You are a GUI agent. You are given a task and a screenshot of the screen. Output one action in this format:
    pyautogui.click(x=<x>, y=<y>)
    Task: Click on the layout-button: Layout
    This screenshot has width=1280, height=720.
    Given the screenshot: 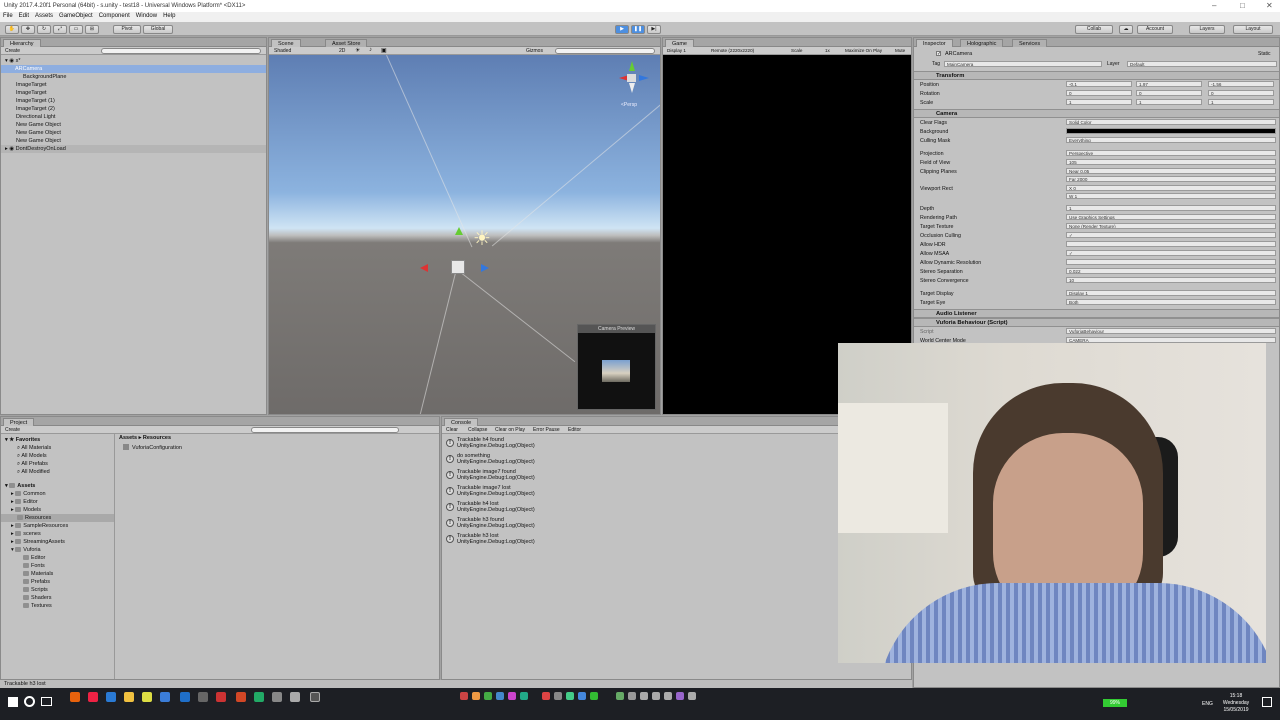 What is the action you would take?
    pyautogui.click(x=1253, y=29)
    